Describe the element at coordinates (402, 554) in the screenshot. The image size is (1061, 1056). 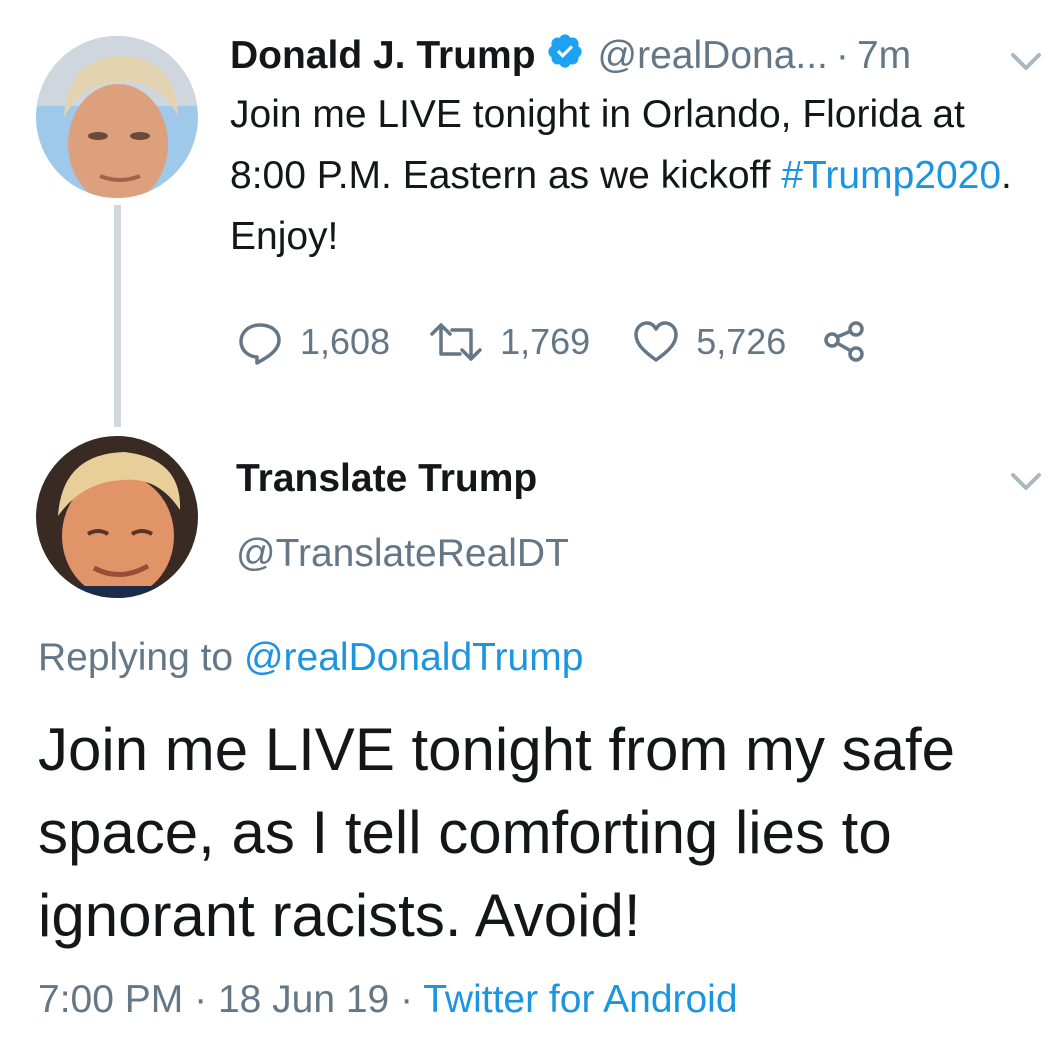
I see `reply-handle: @TranslateRealDT` at that location.